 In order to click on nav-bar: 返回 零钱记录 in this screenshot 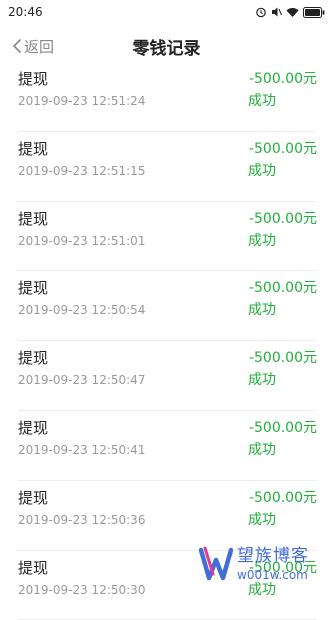, I will do `click(166, 46)`.